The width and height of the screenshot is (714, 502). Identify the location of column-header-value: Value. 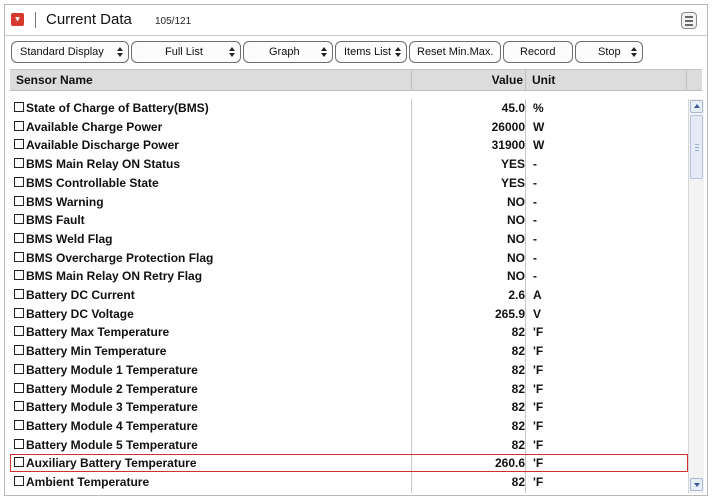
(507, 80).